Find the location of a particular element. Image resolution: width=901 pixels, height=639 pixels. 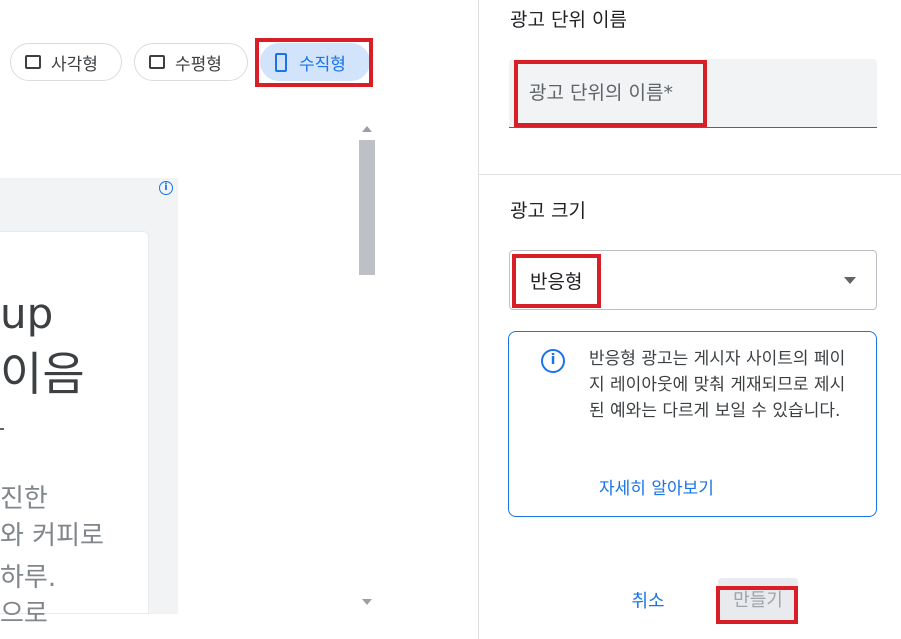

horizontal-rect-icon is located at coordinates (157, 62).